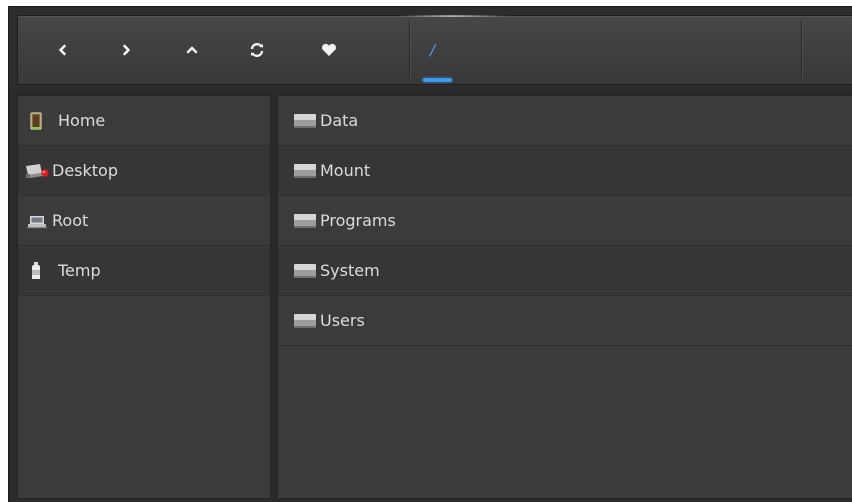  I want to click on sidebar-item-desktop: Desktop, so click(144, 171).